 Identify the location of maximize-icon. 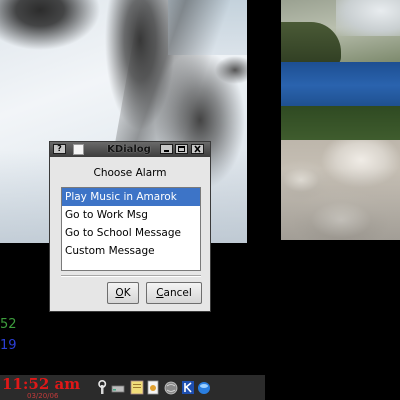
(181, 149).